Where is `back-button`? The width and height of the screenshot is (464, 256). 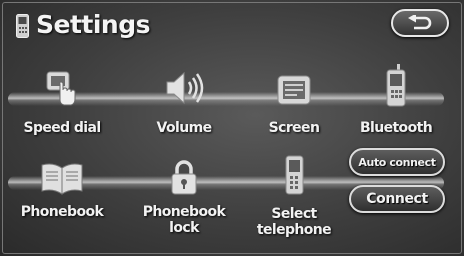 back-button is located at coordinates (420, 23).